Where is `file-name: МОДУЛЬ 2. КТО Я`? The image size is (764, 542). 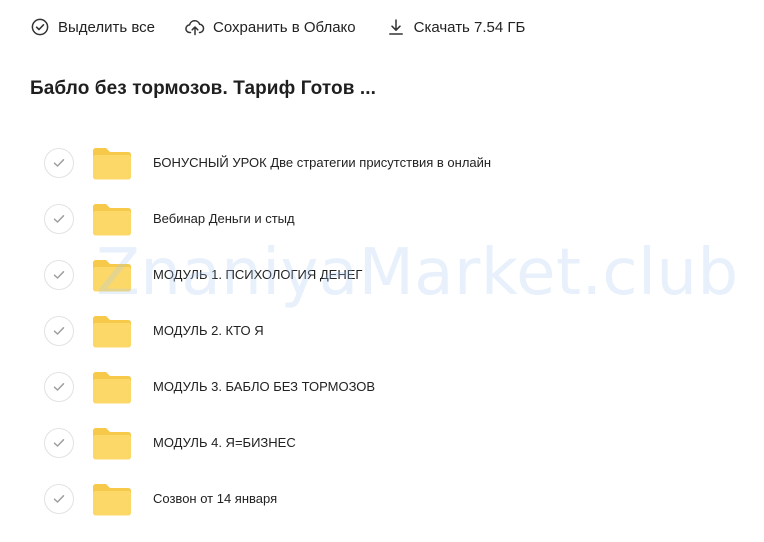
file-name: МОДУЛЬ 2. КТО Я is located at coordinates (208, 330).